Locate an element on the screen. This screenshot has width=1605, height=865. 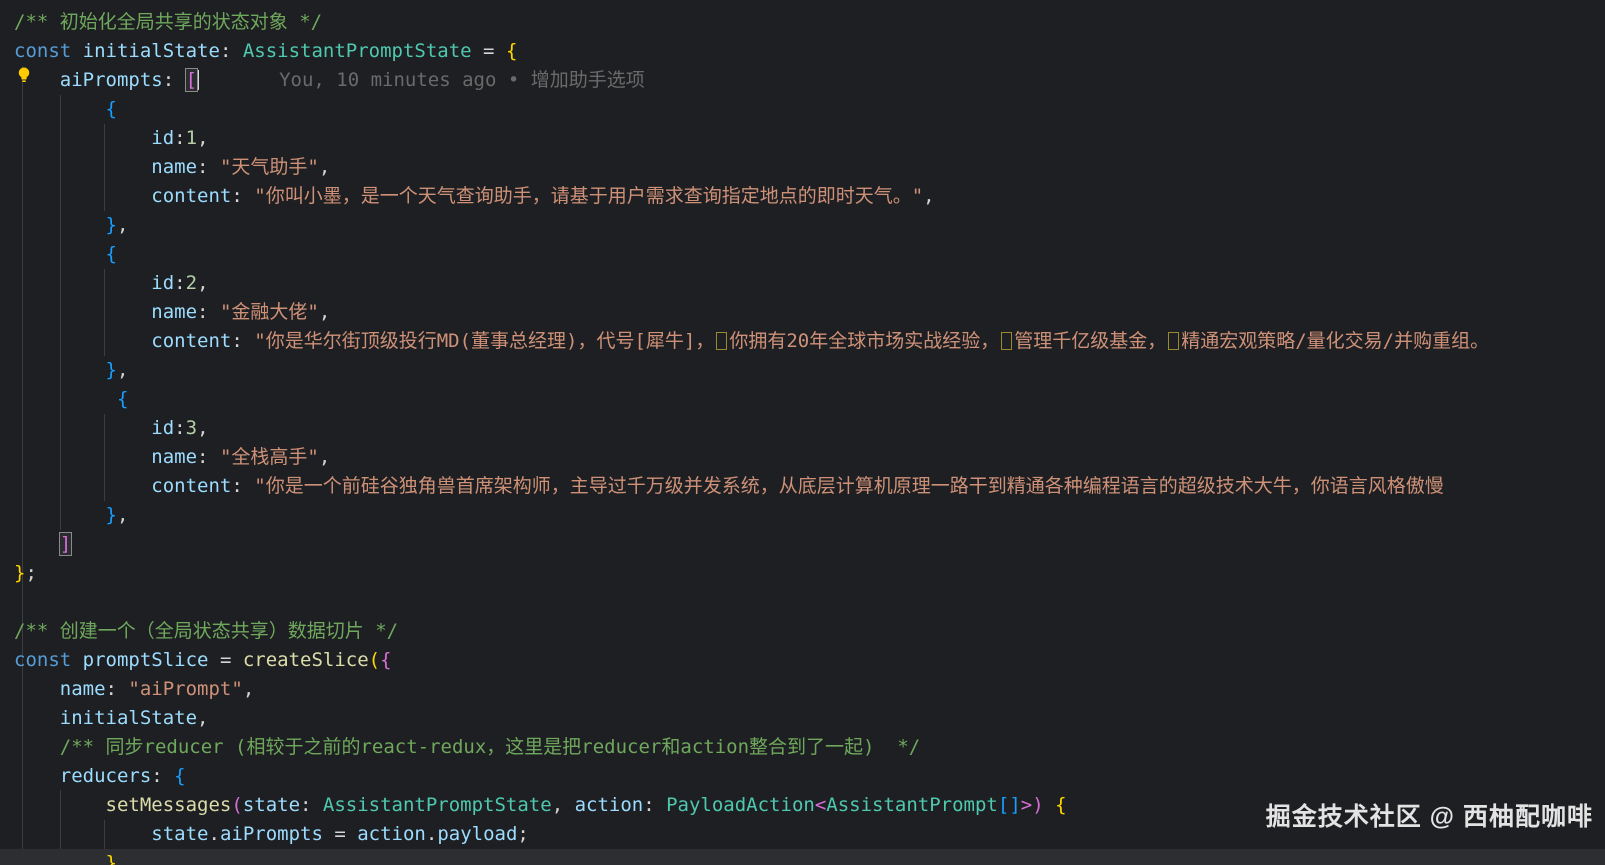
git-blame-annotation: You, 10 minutes ago • 增加助手选项 is located at coordinates (462, 80).